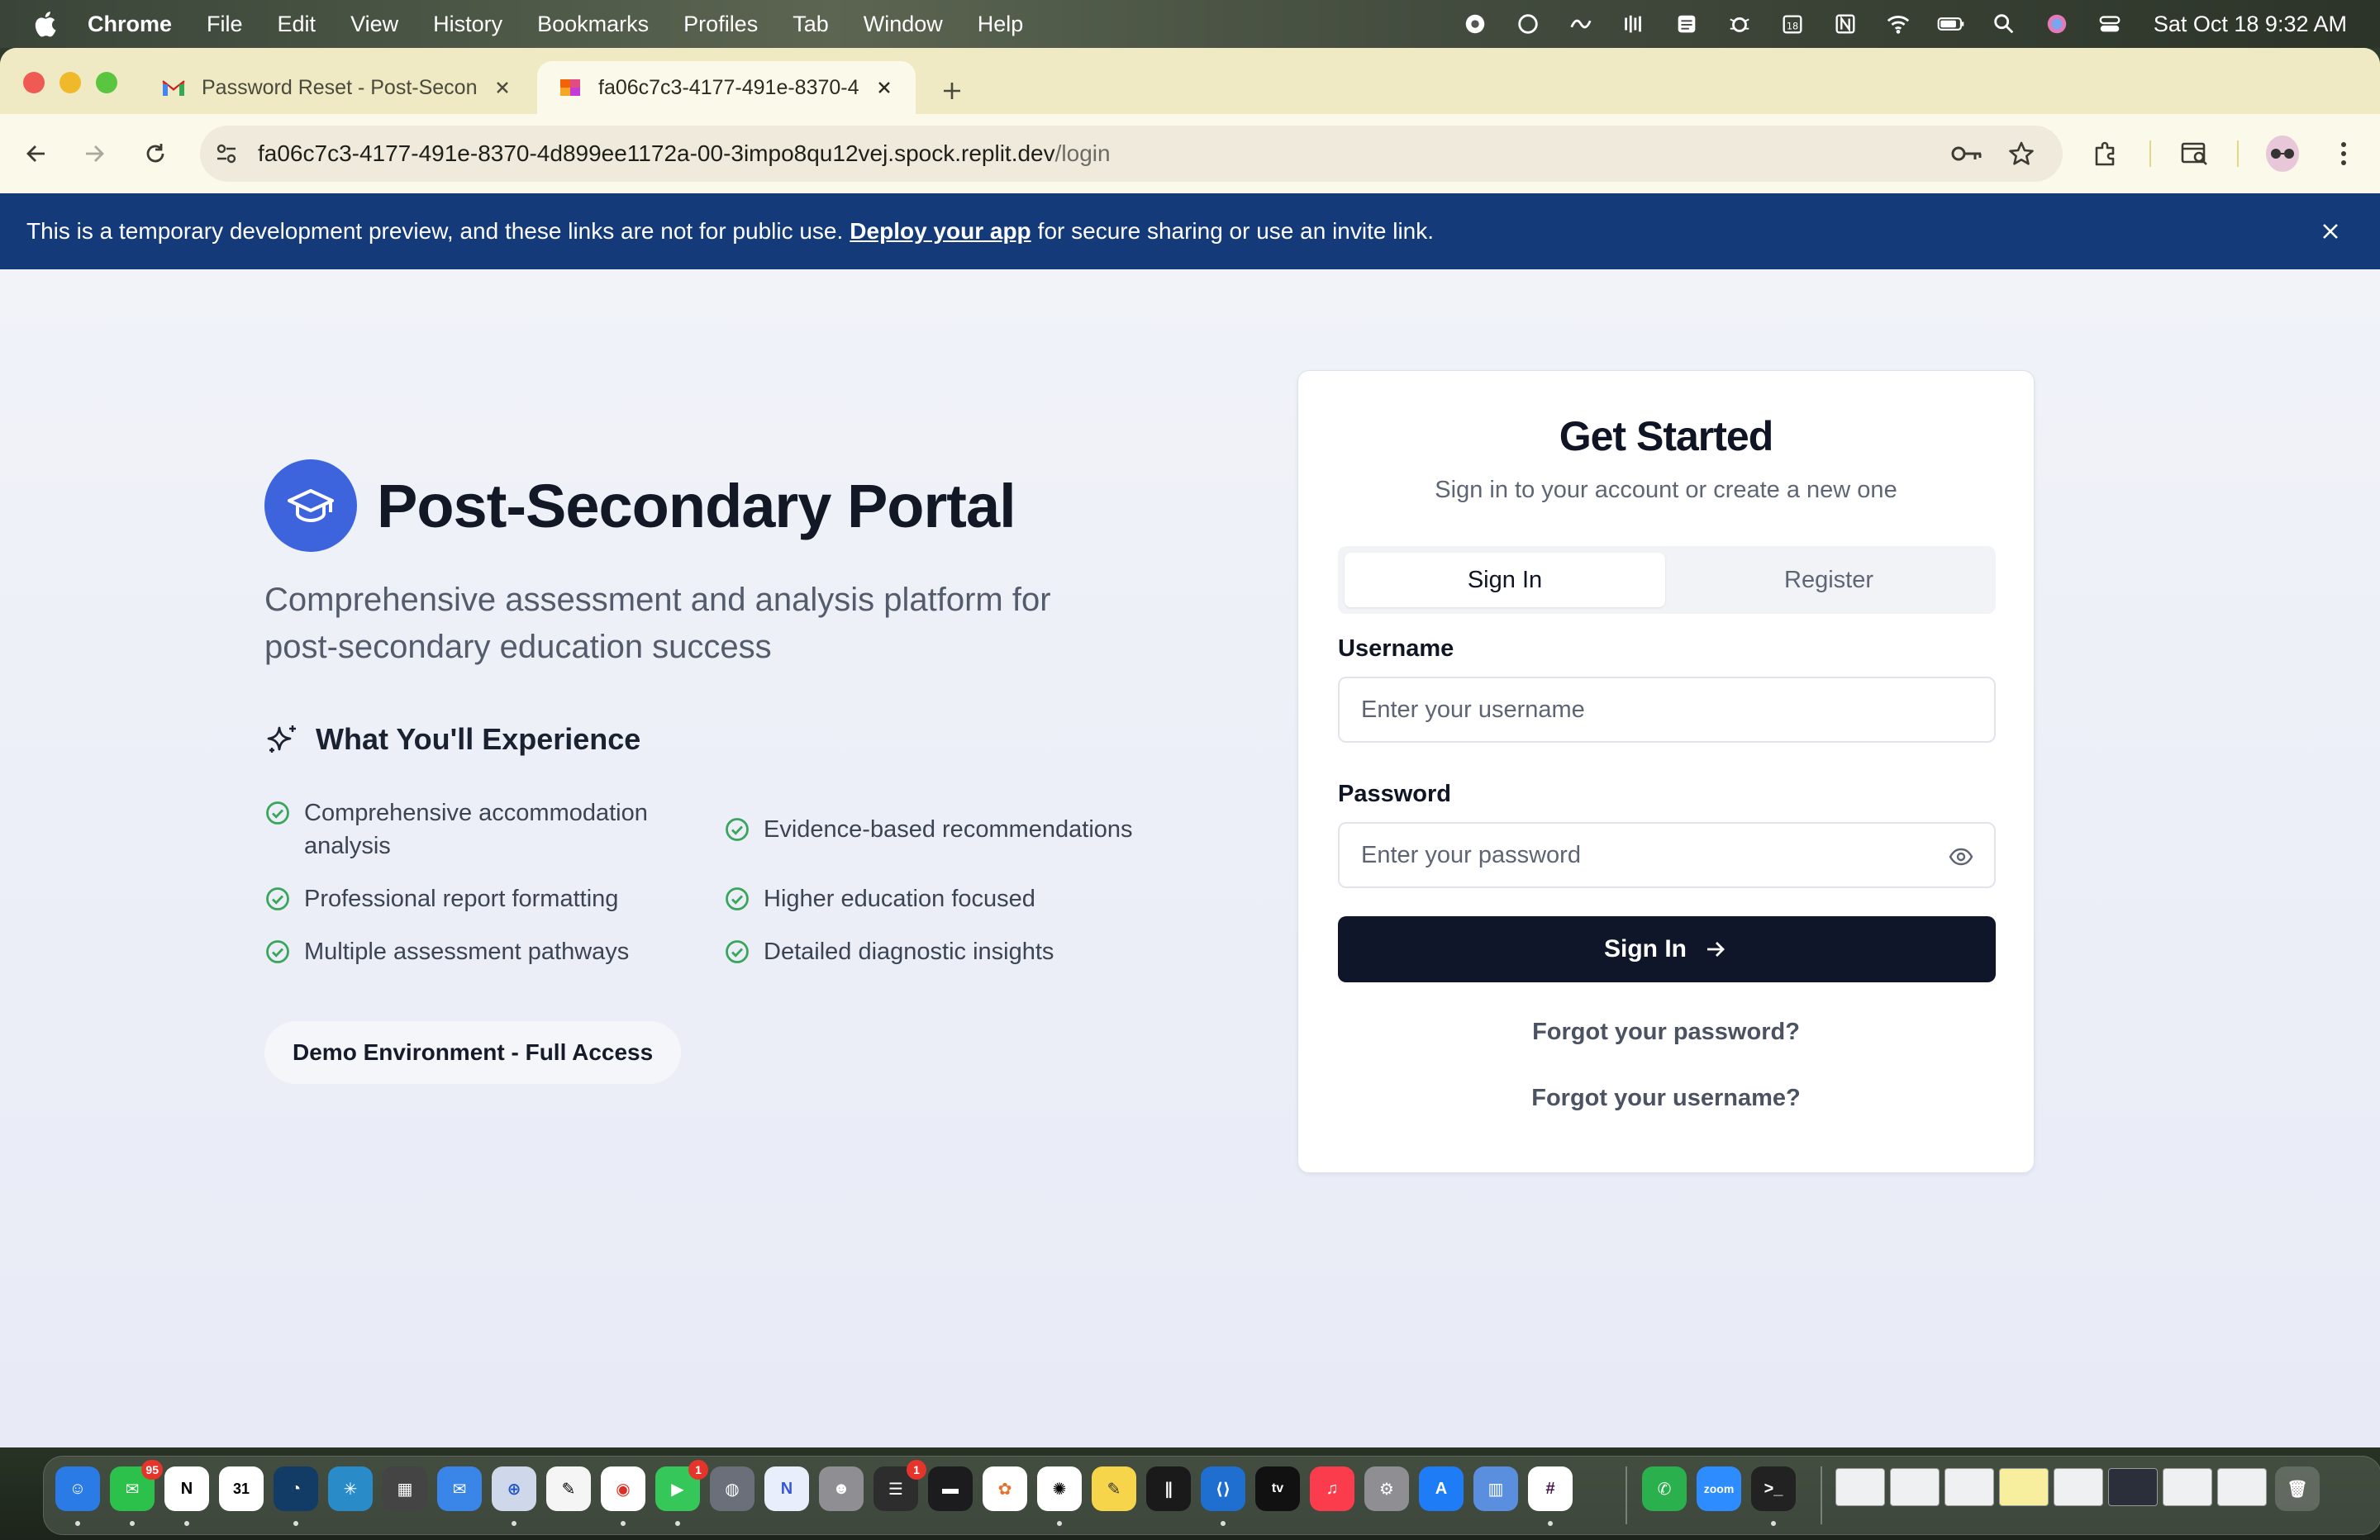 Image resolution: width=2380 pixels, height=1540 pixels. Describe the element at coordinates (1792, 24) in the screenshot. I see `calendar-status-icon: 18` at that location.